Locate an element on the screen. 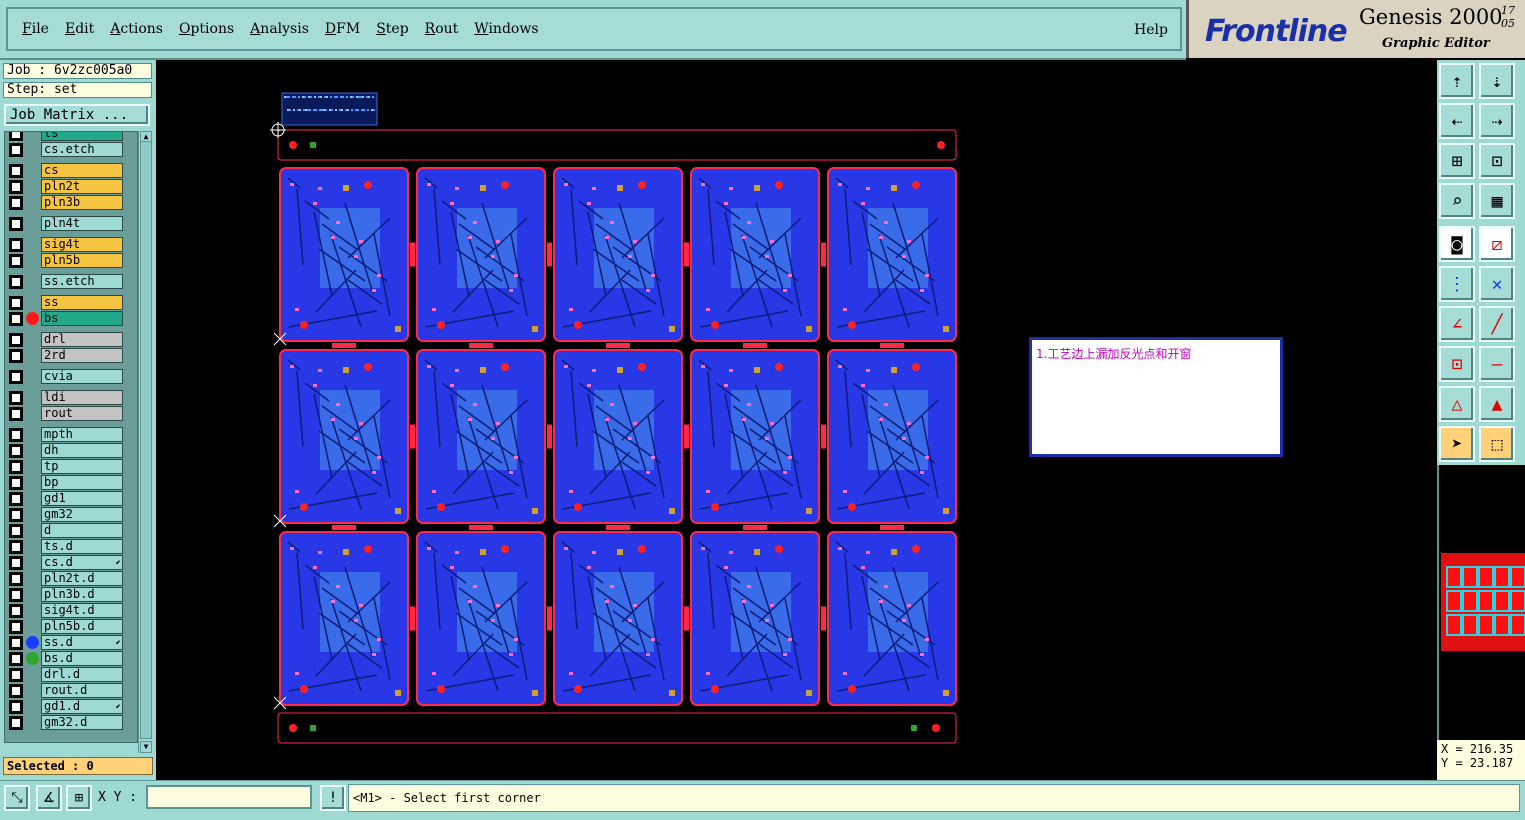 This screenshot has height=820, width=1525. layer-list-scrollbar: ▲ ▼ is located at coordinates (145, 442).